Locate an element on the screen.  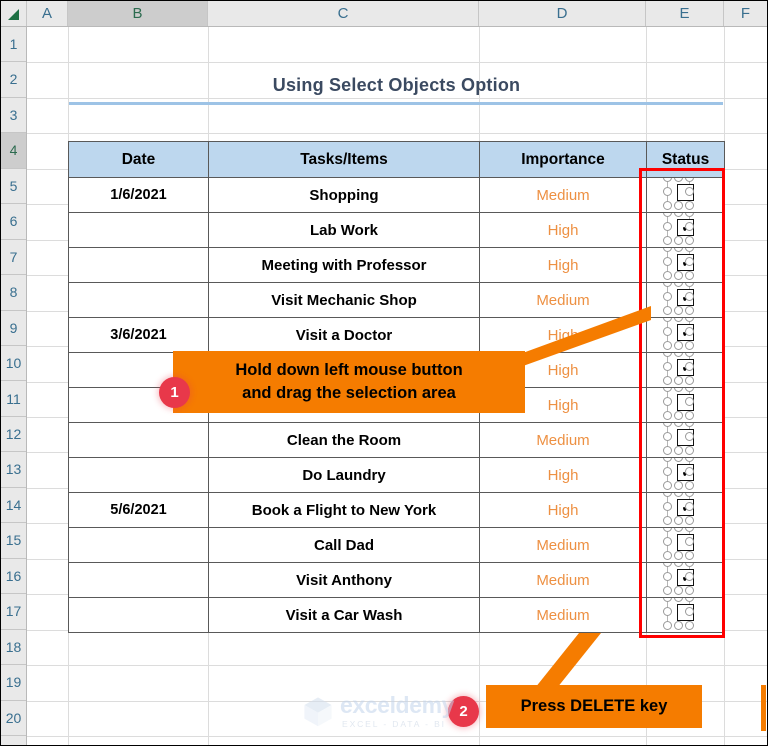
cell-date: 5/6/2021 is located at coordinates (138, 510).